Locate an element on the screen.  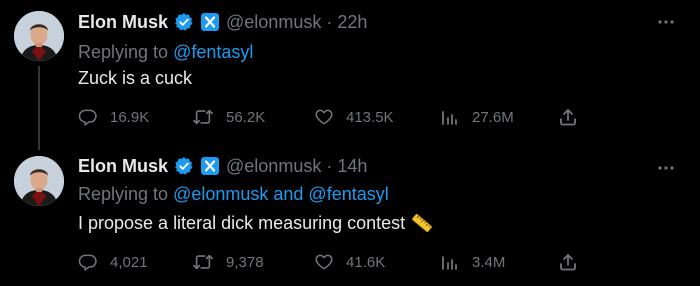
reply-count: 4,021 is located at coordinates (129, 262).